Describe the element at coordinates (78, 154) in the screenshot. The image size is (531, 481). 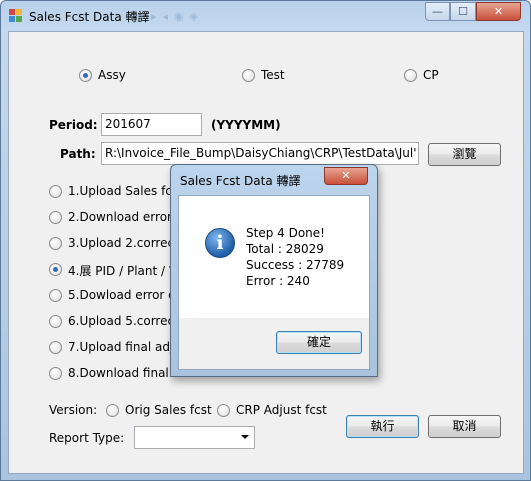
I see `path-label: Path:` at that location.